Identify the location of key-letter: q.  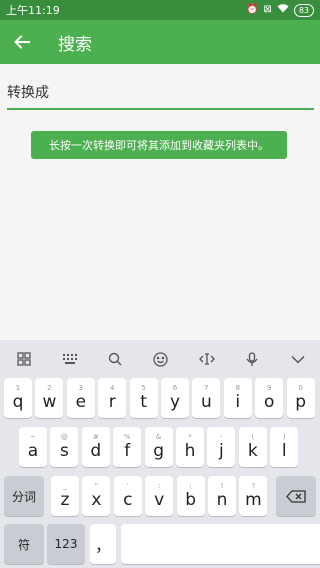
(18, 402).